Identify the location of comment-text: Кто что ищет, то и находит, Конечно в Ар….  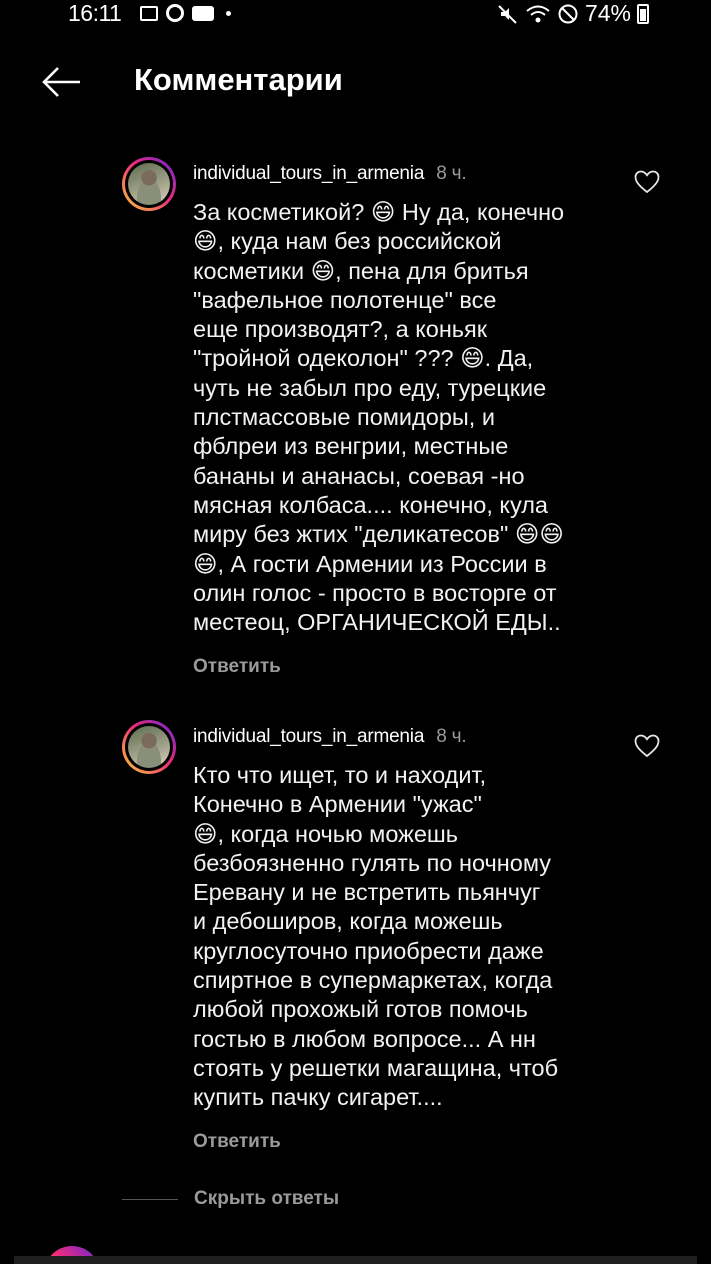
(376, 936).